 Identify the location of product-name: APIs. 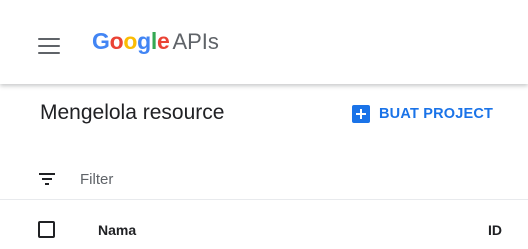
(195, 41).